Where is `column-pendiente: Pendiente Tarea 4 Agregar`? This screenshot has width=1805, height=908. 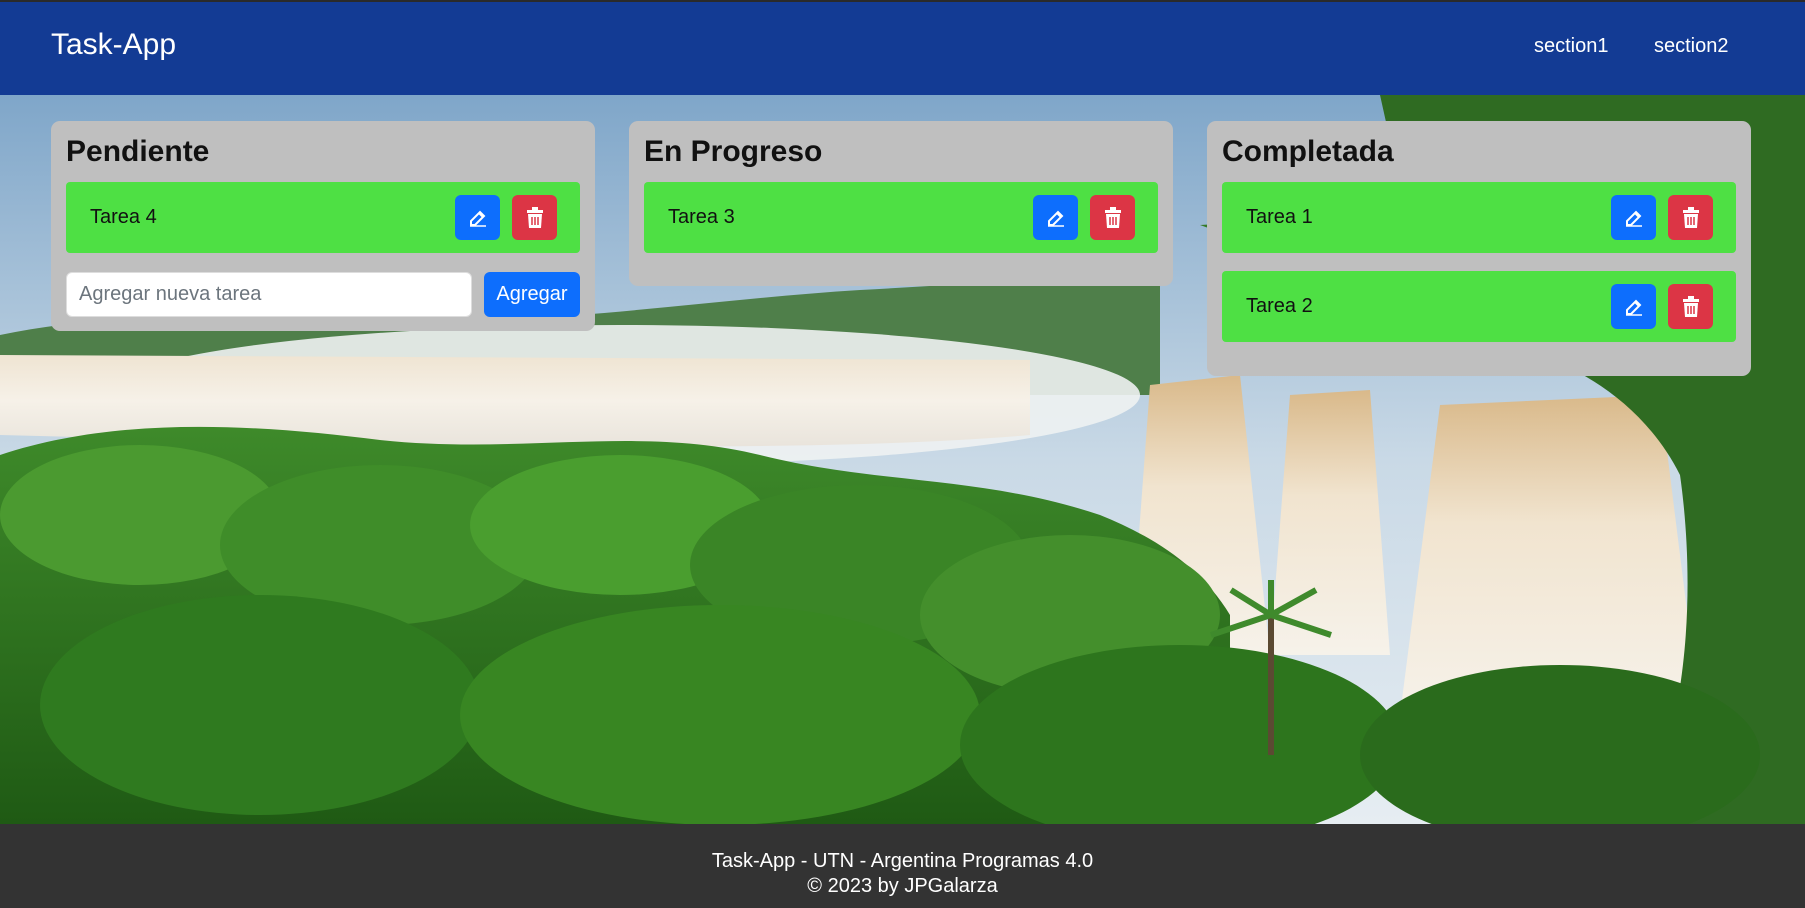 column-pendiente: Pendiente Tarea 4 Agregar is located at coordinates (323, 226).